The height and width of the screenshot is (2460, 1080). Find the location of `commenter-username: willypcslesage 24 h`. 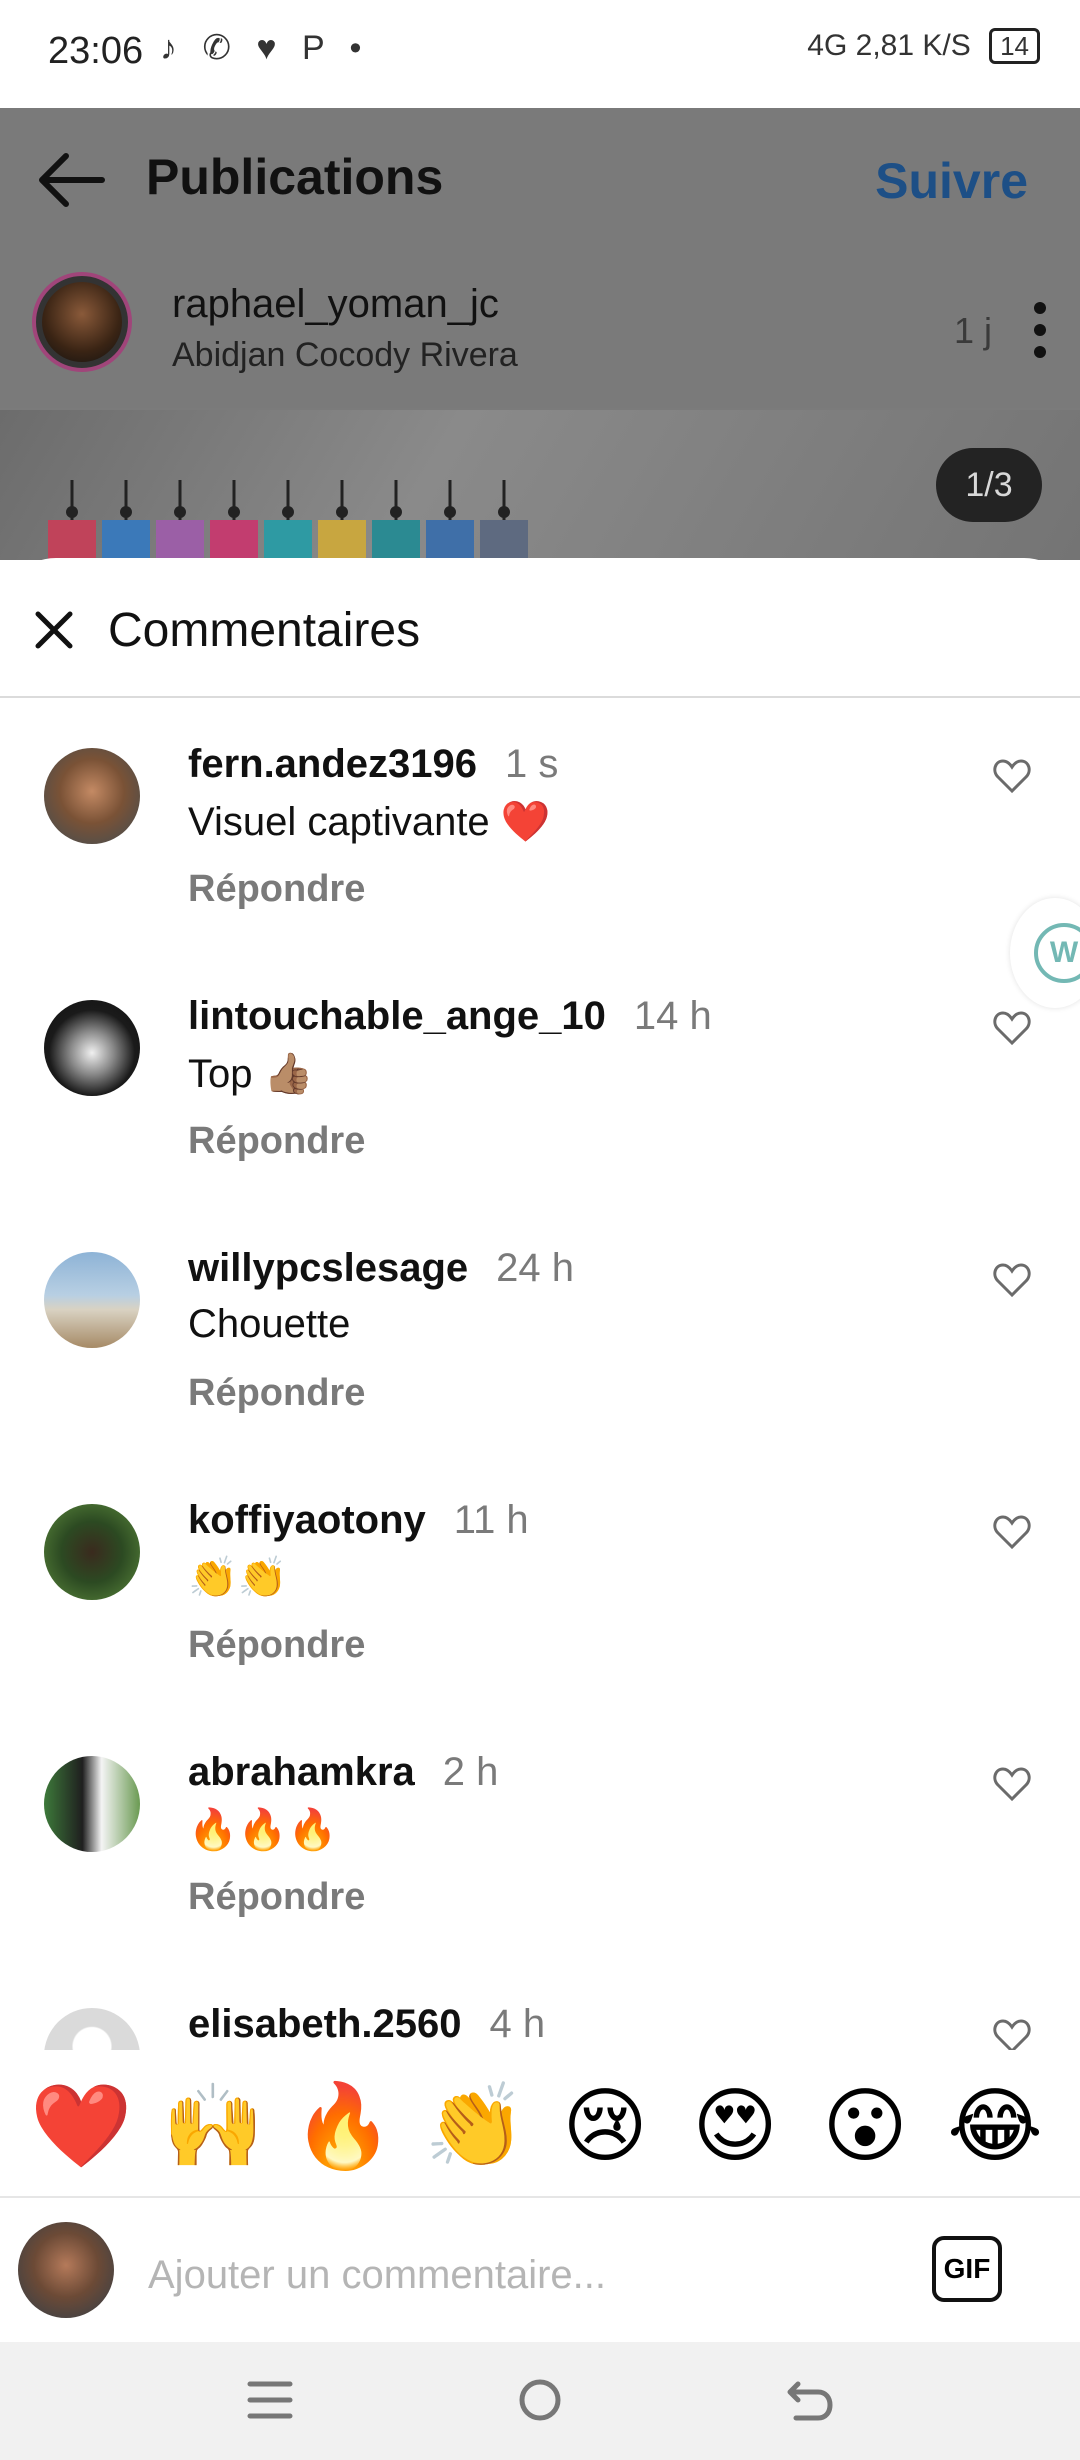

commenter-username: willypcslesage 24 h is located at coordinates (381, 1268).